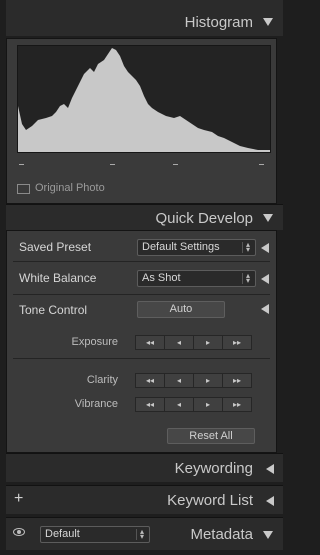 Image resolution: width=320 pixels, height=555 pixels. What do you see at coordinates (62, 534) in the screenshot?
I see `metadata-preset-value: Default` at bounding box center [62, 534].